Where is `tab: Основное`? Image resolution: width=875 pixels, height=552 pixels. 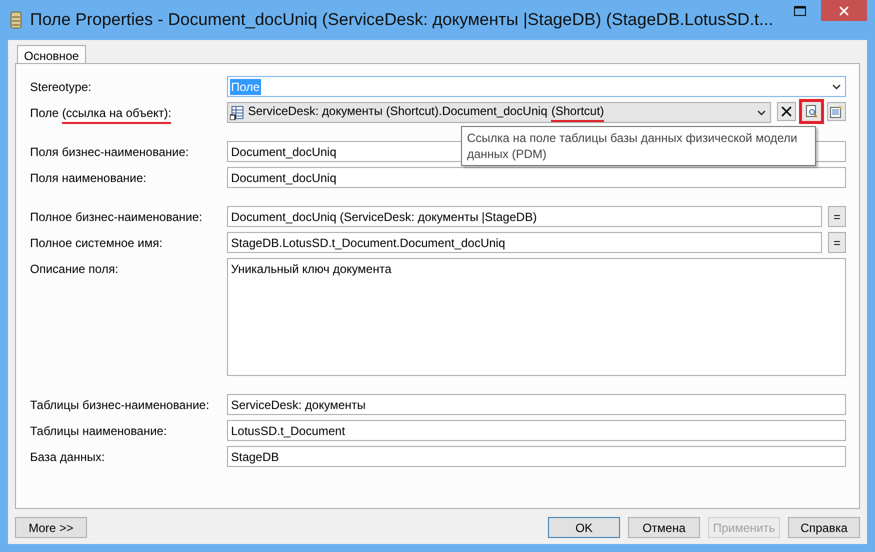
tab: Основное is located at coordinates (51, 54).